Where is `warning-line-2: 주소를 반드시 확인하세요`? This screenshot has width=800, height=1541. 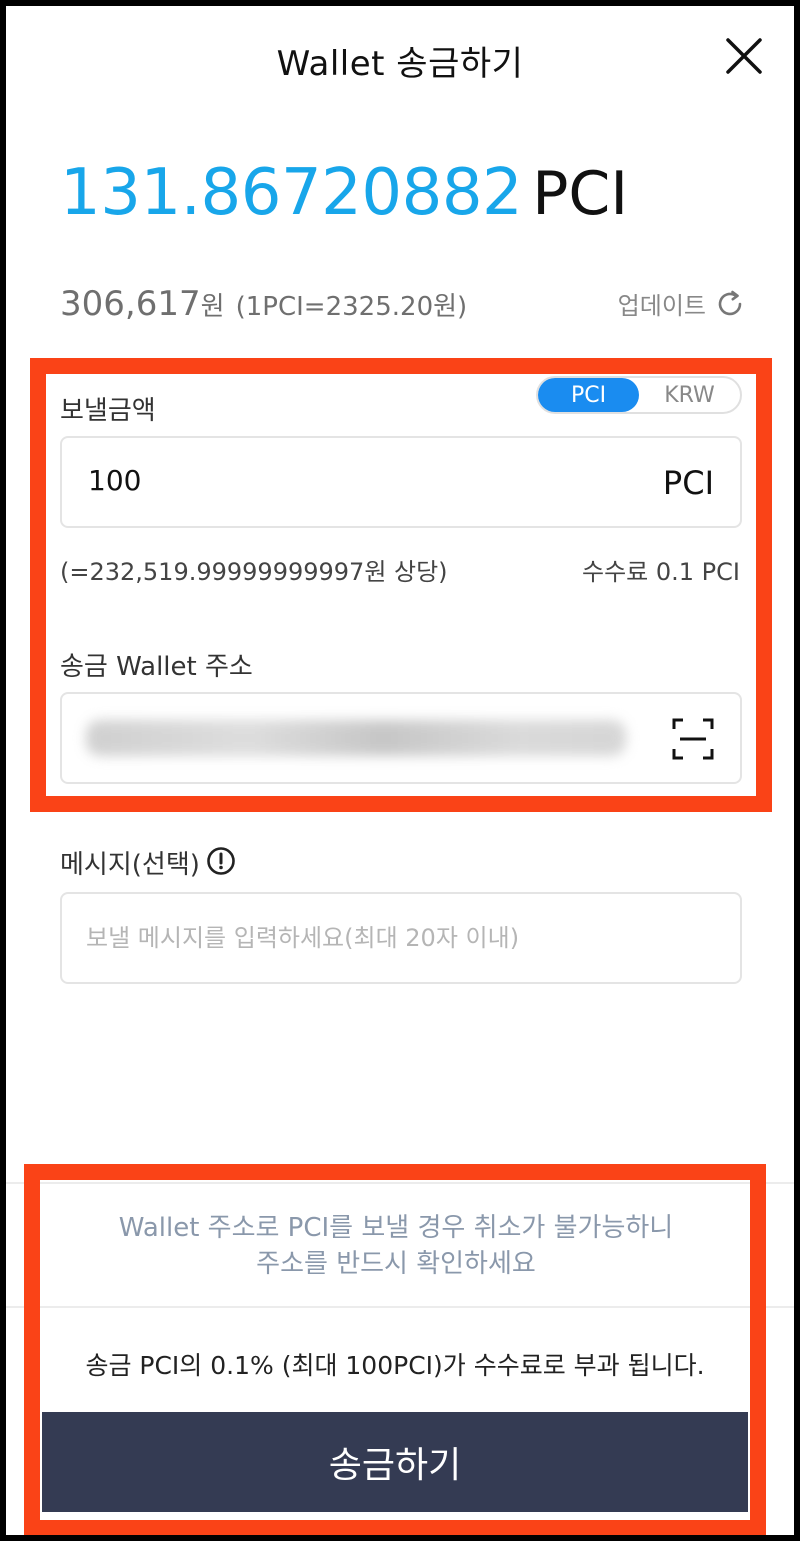 warning-line-2: 주소를 반드시 확인하세요 is located at coordinates (396, 1264).